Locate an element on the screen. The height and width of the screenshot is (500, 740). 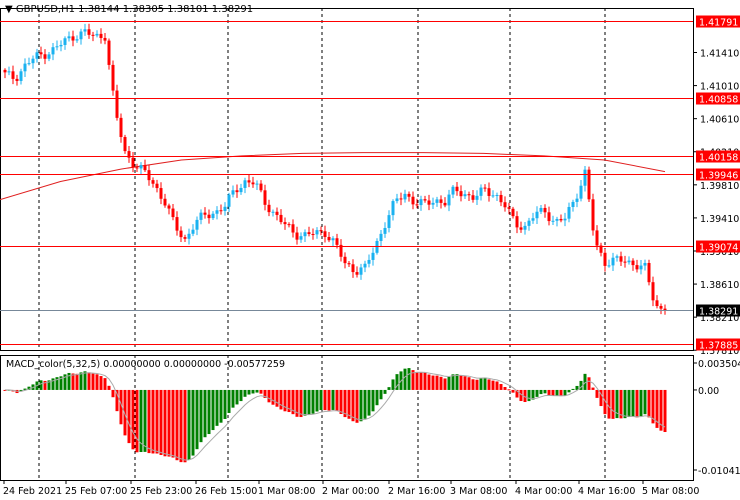
dropdown-triangle-icon: ▼ is located at coordinates (9, 9).